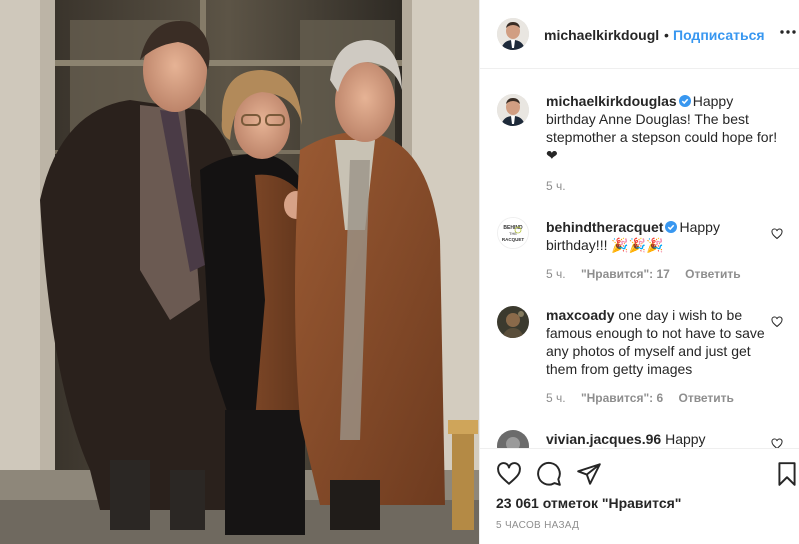  Describe the element at coordinates (588, 503) in the screenshot. I see `likes-count: 23 061 отметок "Нравится"` at that location.